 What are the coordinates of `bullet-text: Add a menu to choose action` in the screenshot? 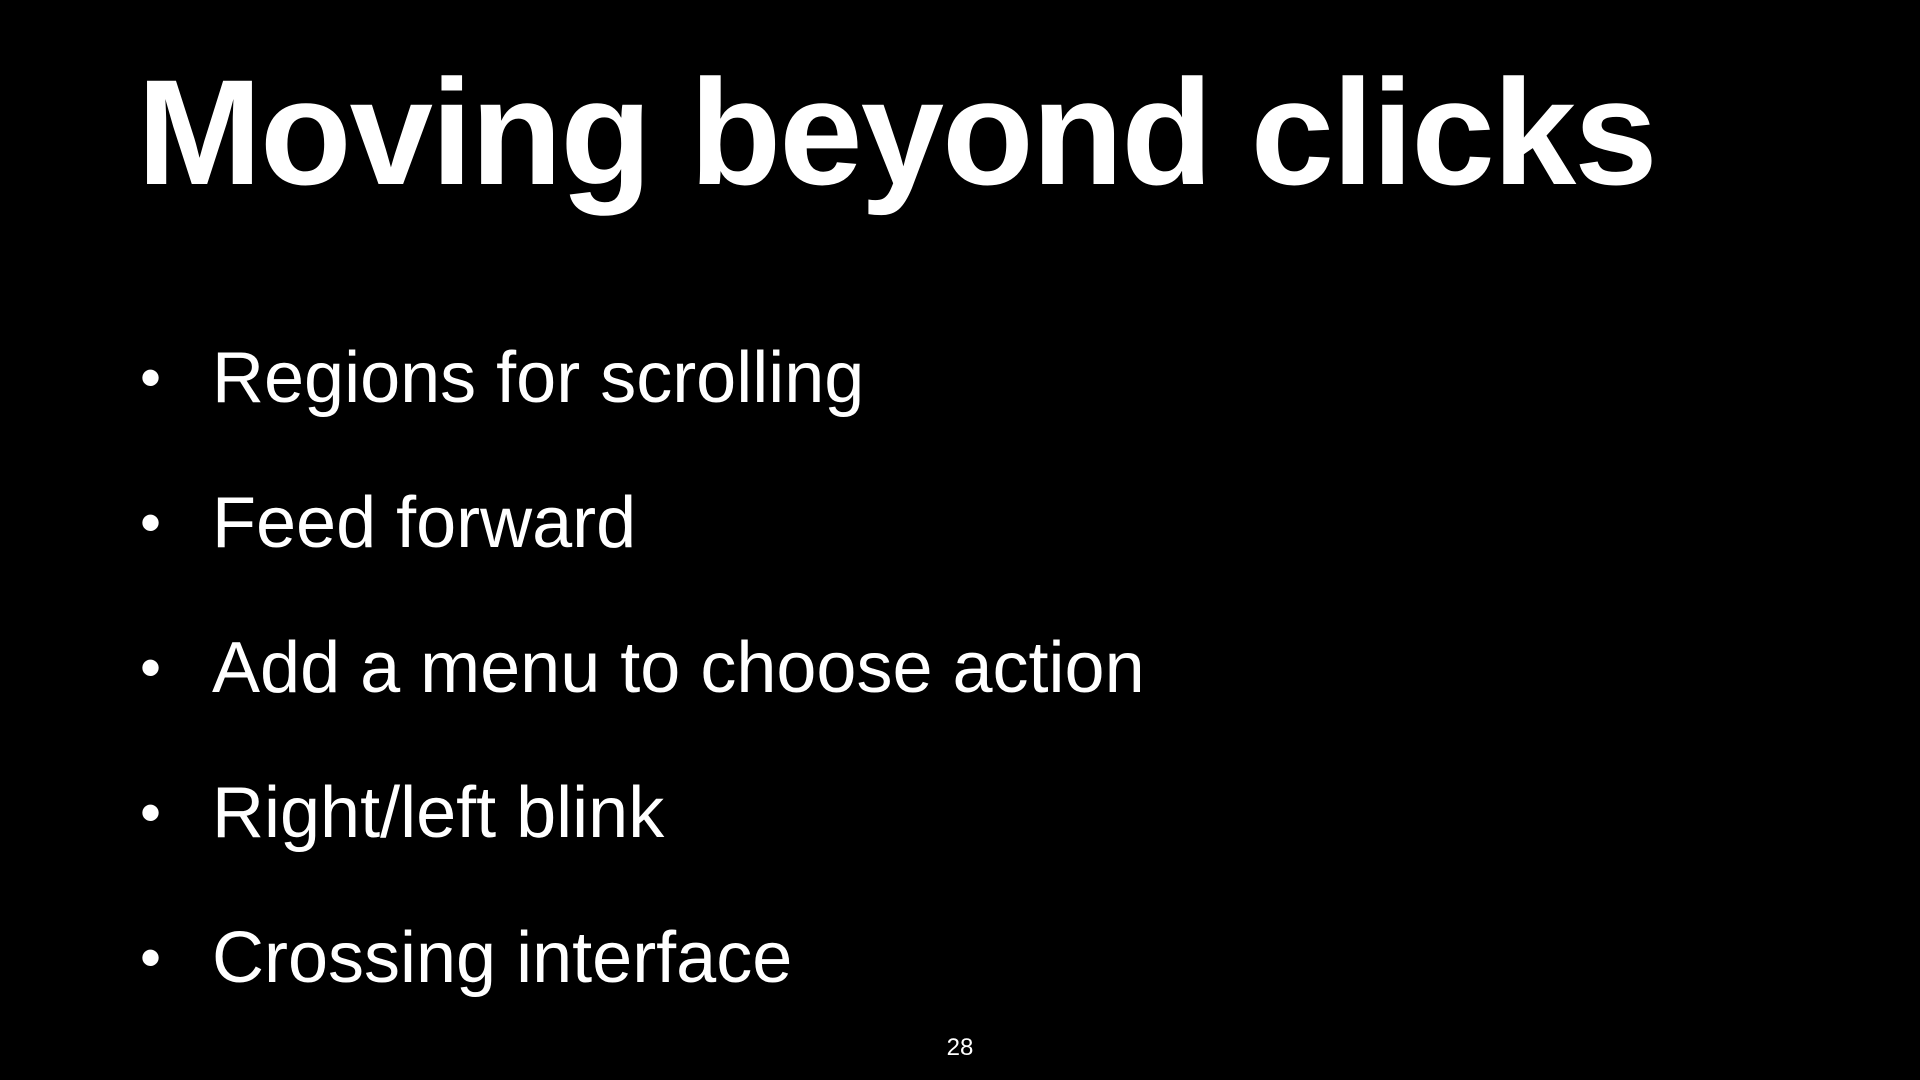 It's located at (678, 667).